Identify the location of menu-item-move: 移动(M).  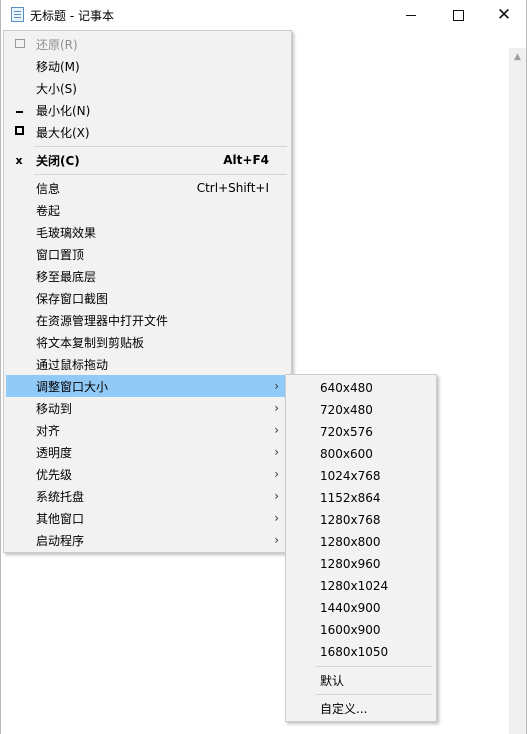
(147, 66).